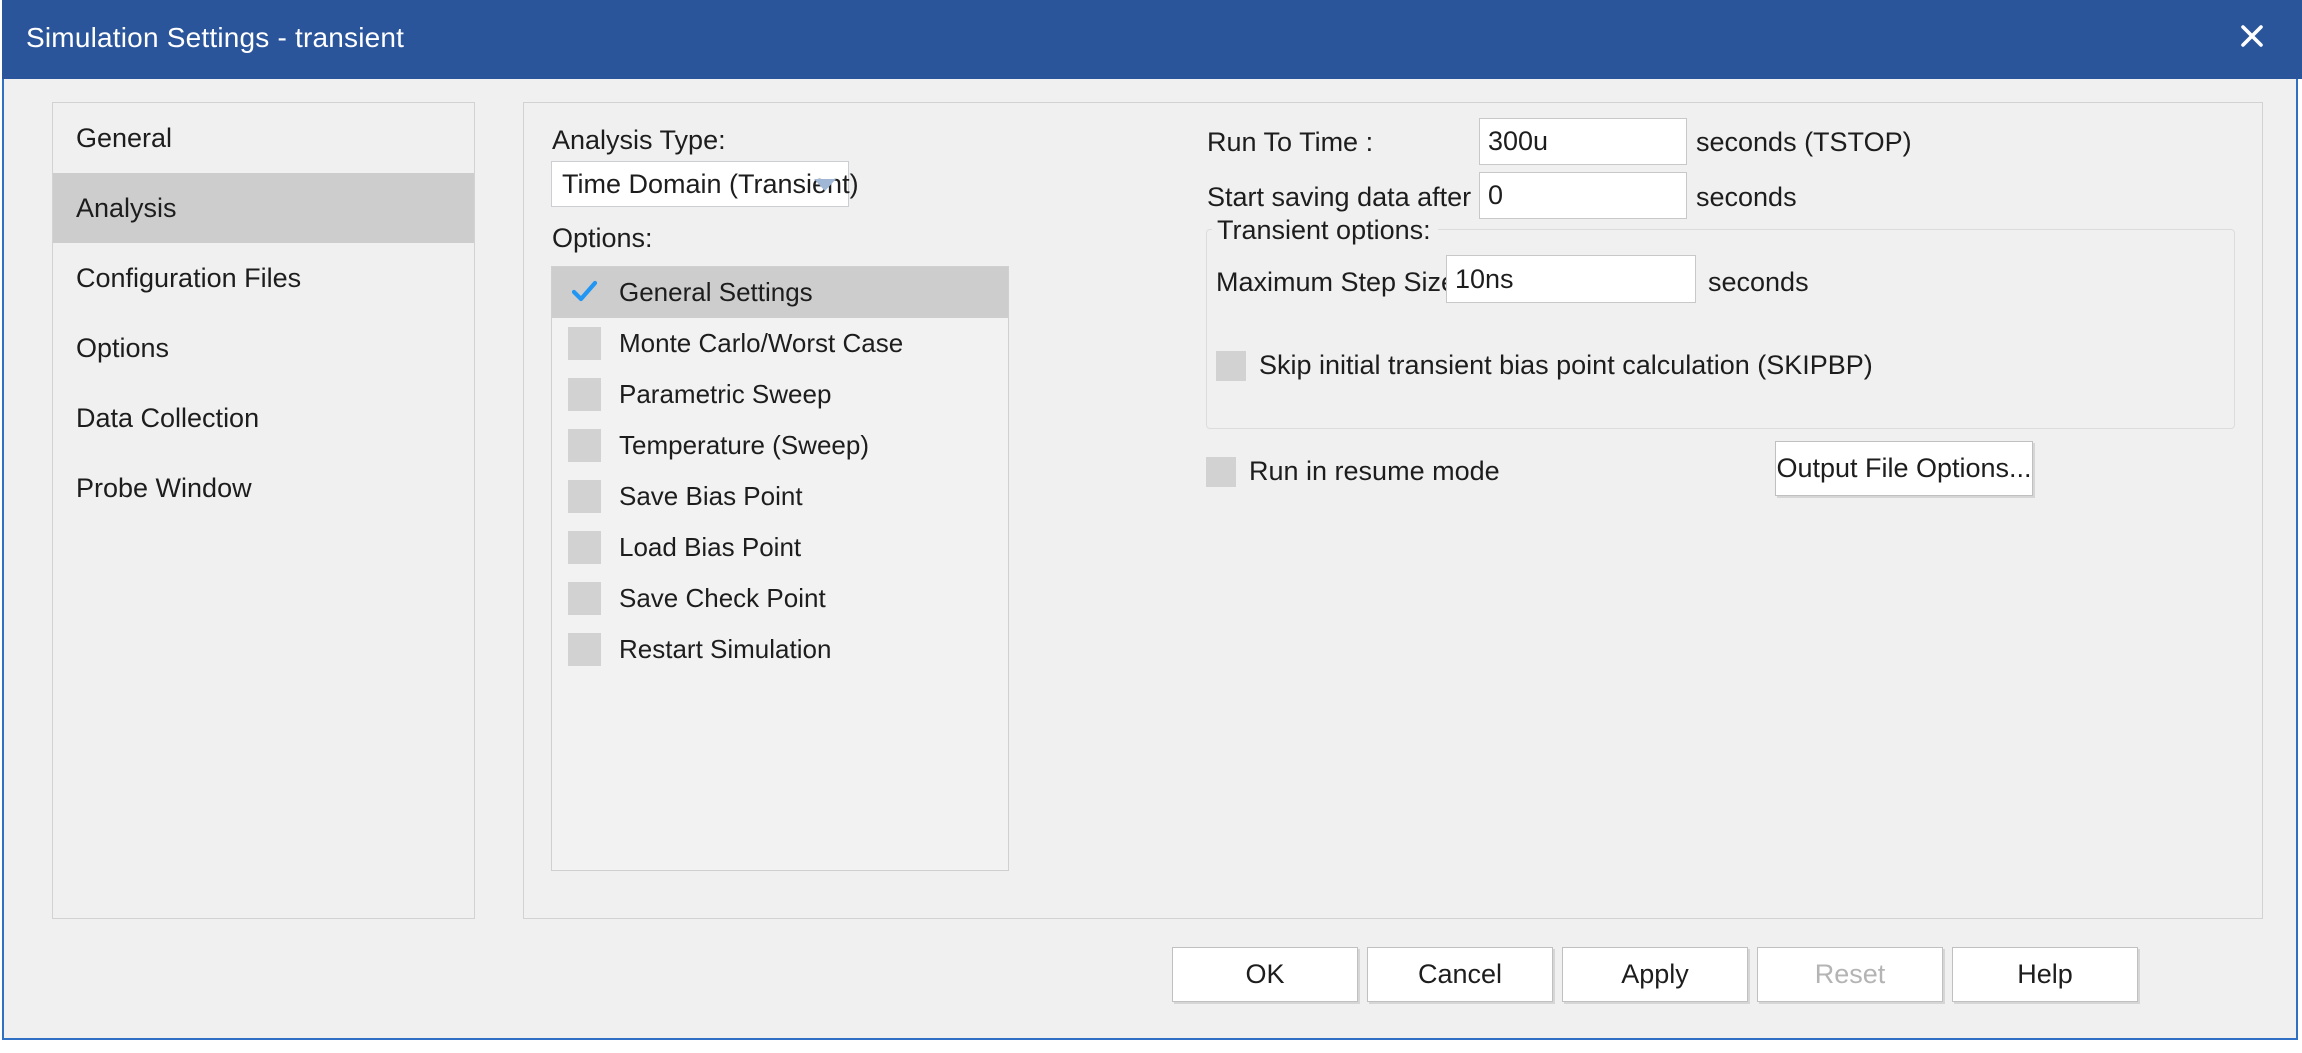  What do you see at coordinates (1746, 197) in the screenshot?
I see `start-saving-data-unit: seconds` at bounding box center [1746, 197].